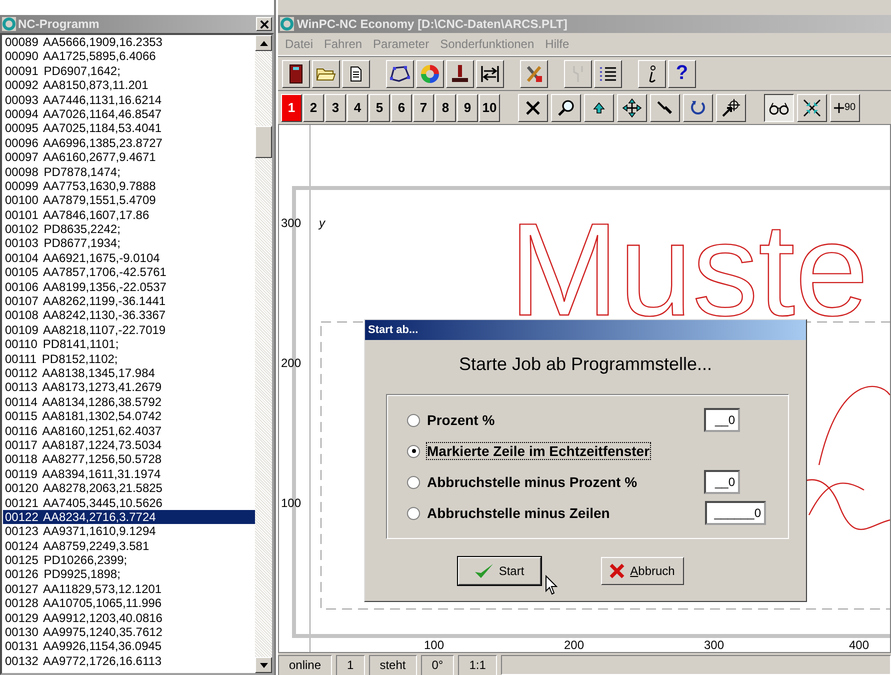 This screenshot has width=891, height=675. What do you see at coordinates (129, 85) in the screenshot?
I see `program-line: 00092 AA8150,873,11.201` at bounding box center [129, 85].